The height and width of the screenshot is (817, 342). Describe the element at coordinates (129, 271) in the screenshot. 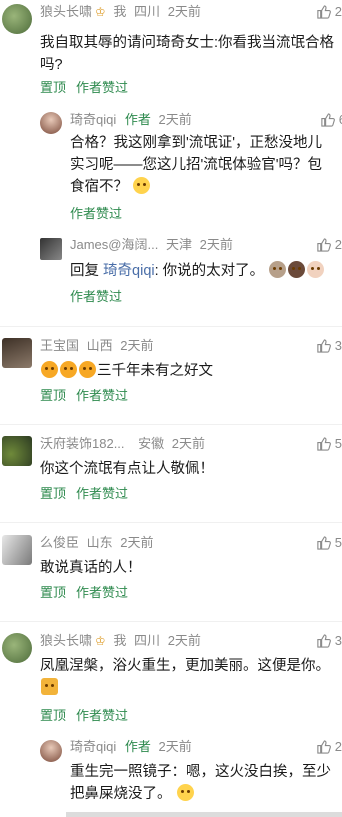

I see `reply-to-link: 琦奇qiqi` at that location.